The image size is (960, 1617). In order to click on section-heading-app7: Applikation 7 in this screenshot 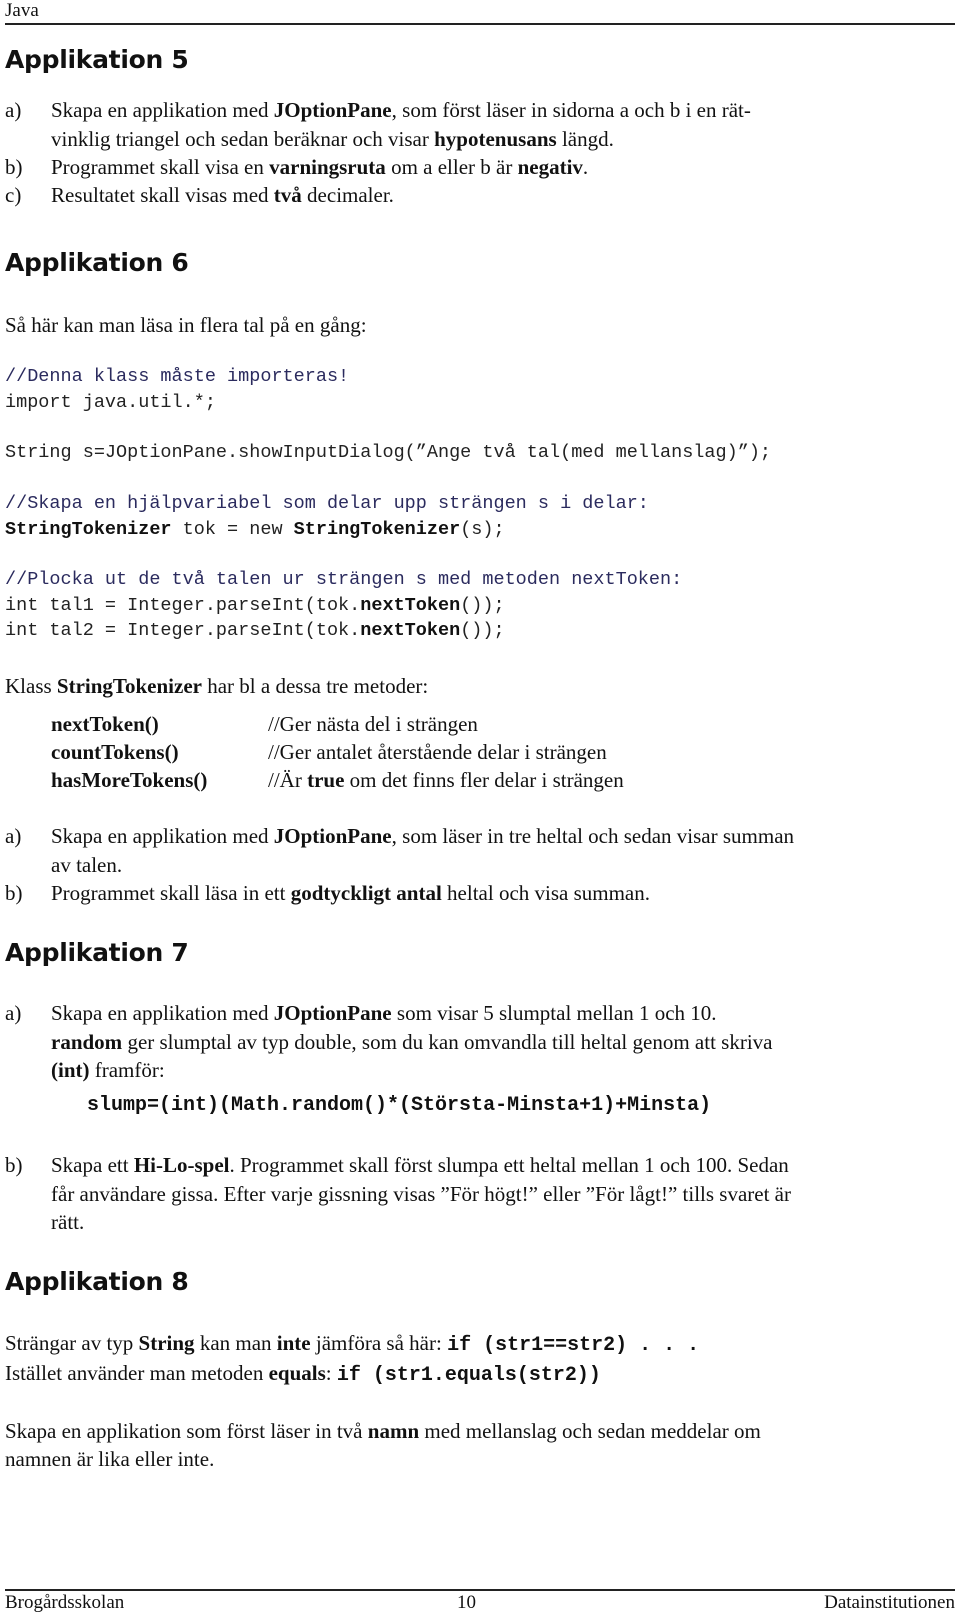, I will do `click(97, 952)`.